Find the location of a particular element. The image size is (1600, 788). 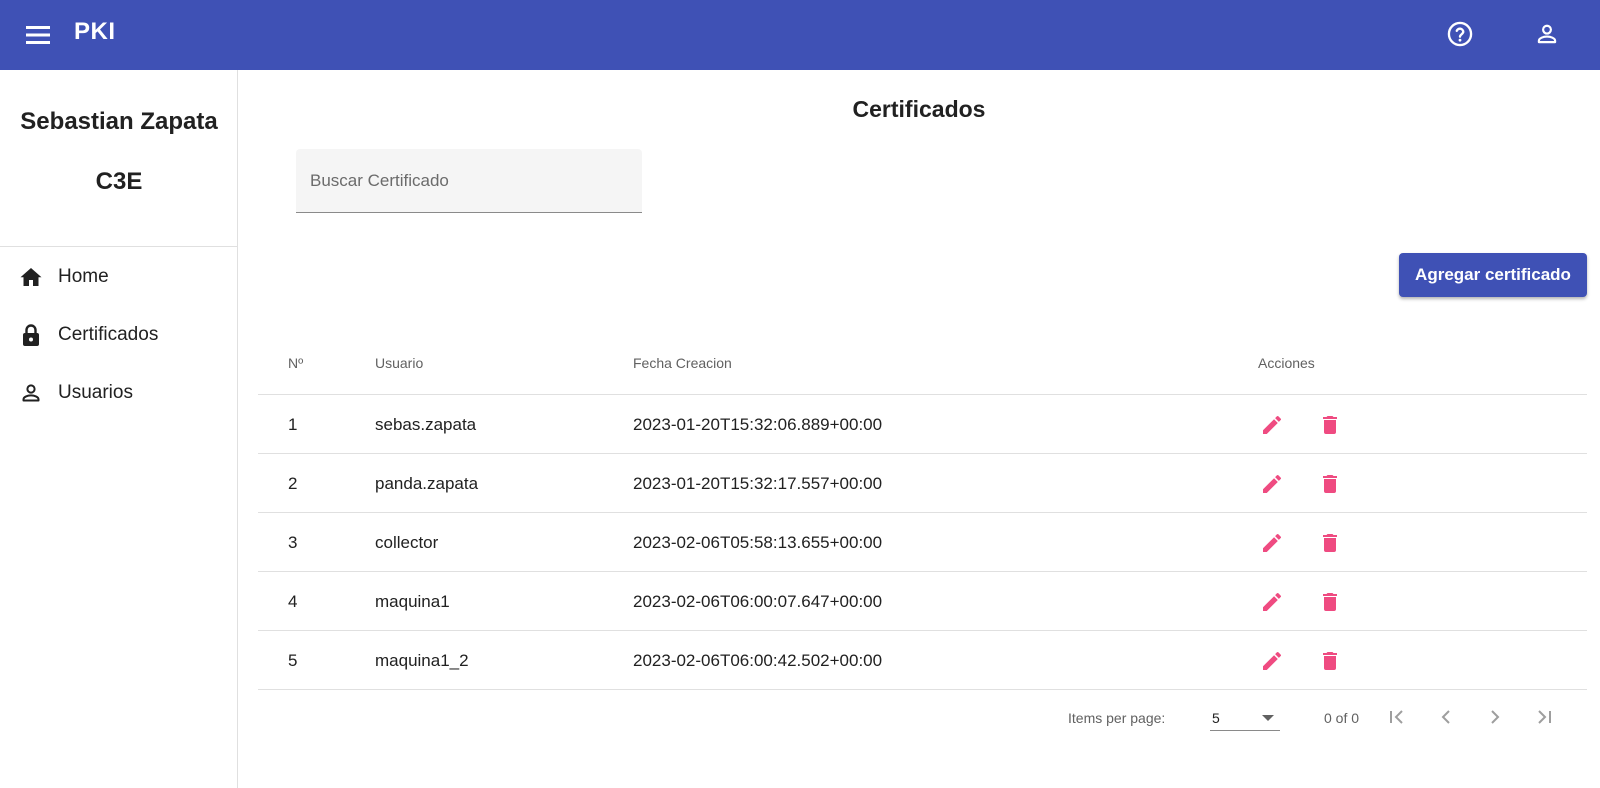

cell-user: panda.zapata is located at coordinates (427, 483).